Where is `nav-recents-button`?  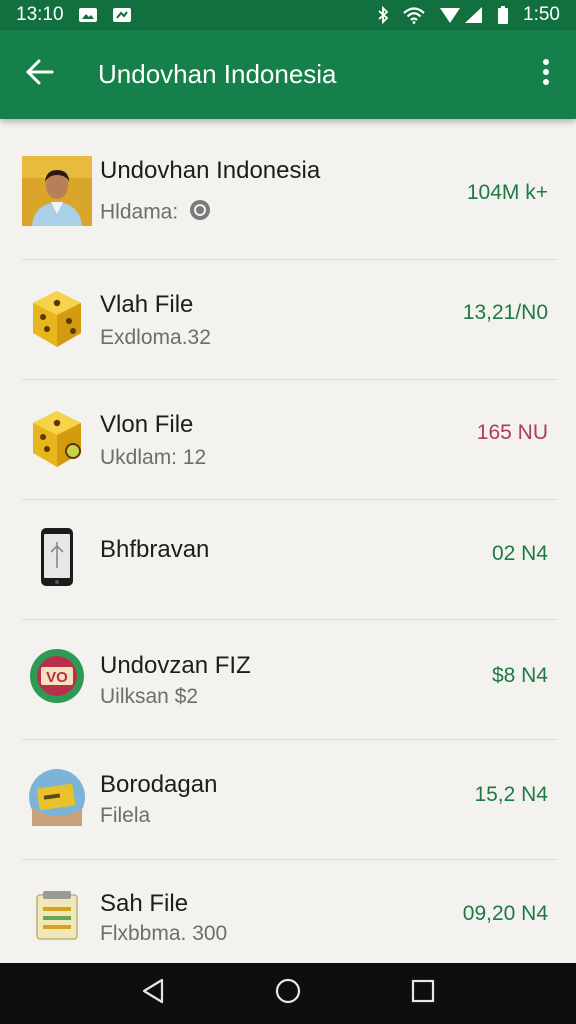
nav-recents-button is located at coordinates (423, 993).